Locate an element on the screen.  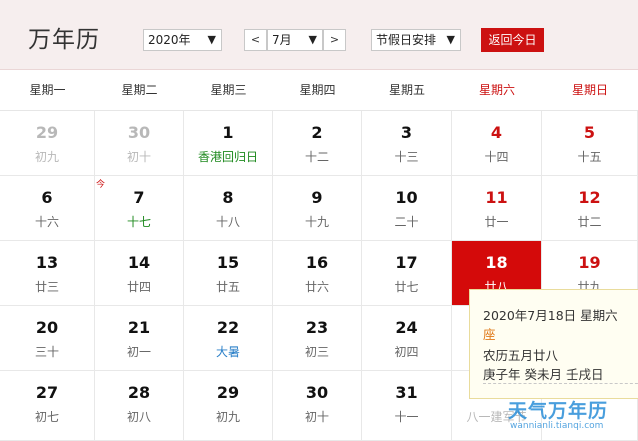
calendar-day-cell: 22 大暑 is located at coordinates (228, 338).